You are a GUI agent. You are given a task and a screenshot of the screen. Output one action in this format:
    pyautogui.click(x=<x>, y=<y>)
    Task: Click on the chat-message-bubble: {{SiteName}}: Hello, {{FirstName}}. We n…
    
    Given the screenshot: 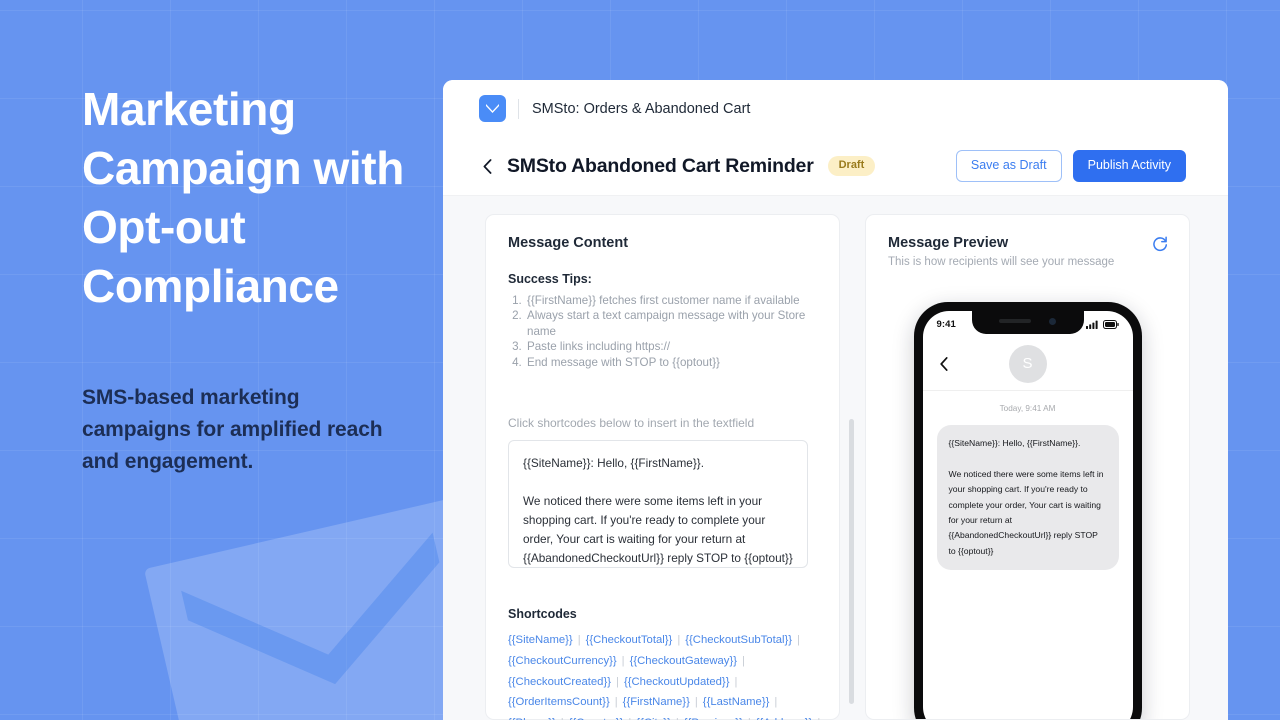 What is the action you would take?
    pyautogui.click(x=1027, y=498)
    